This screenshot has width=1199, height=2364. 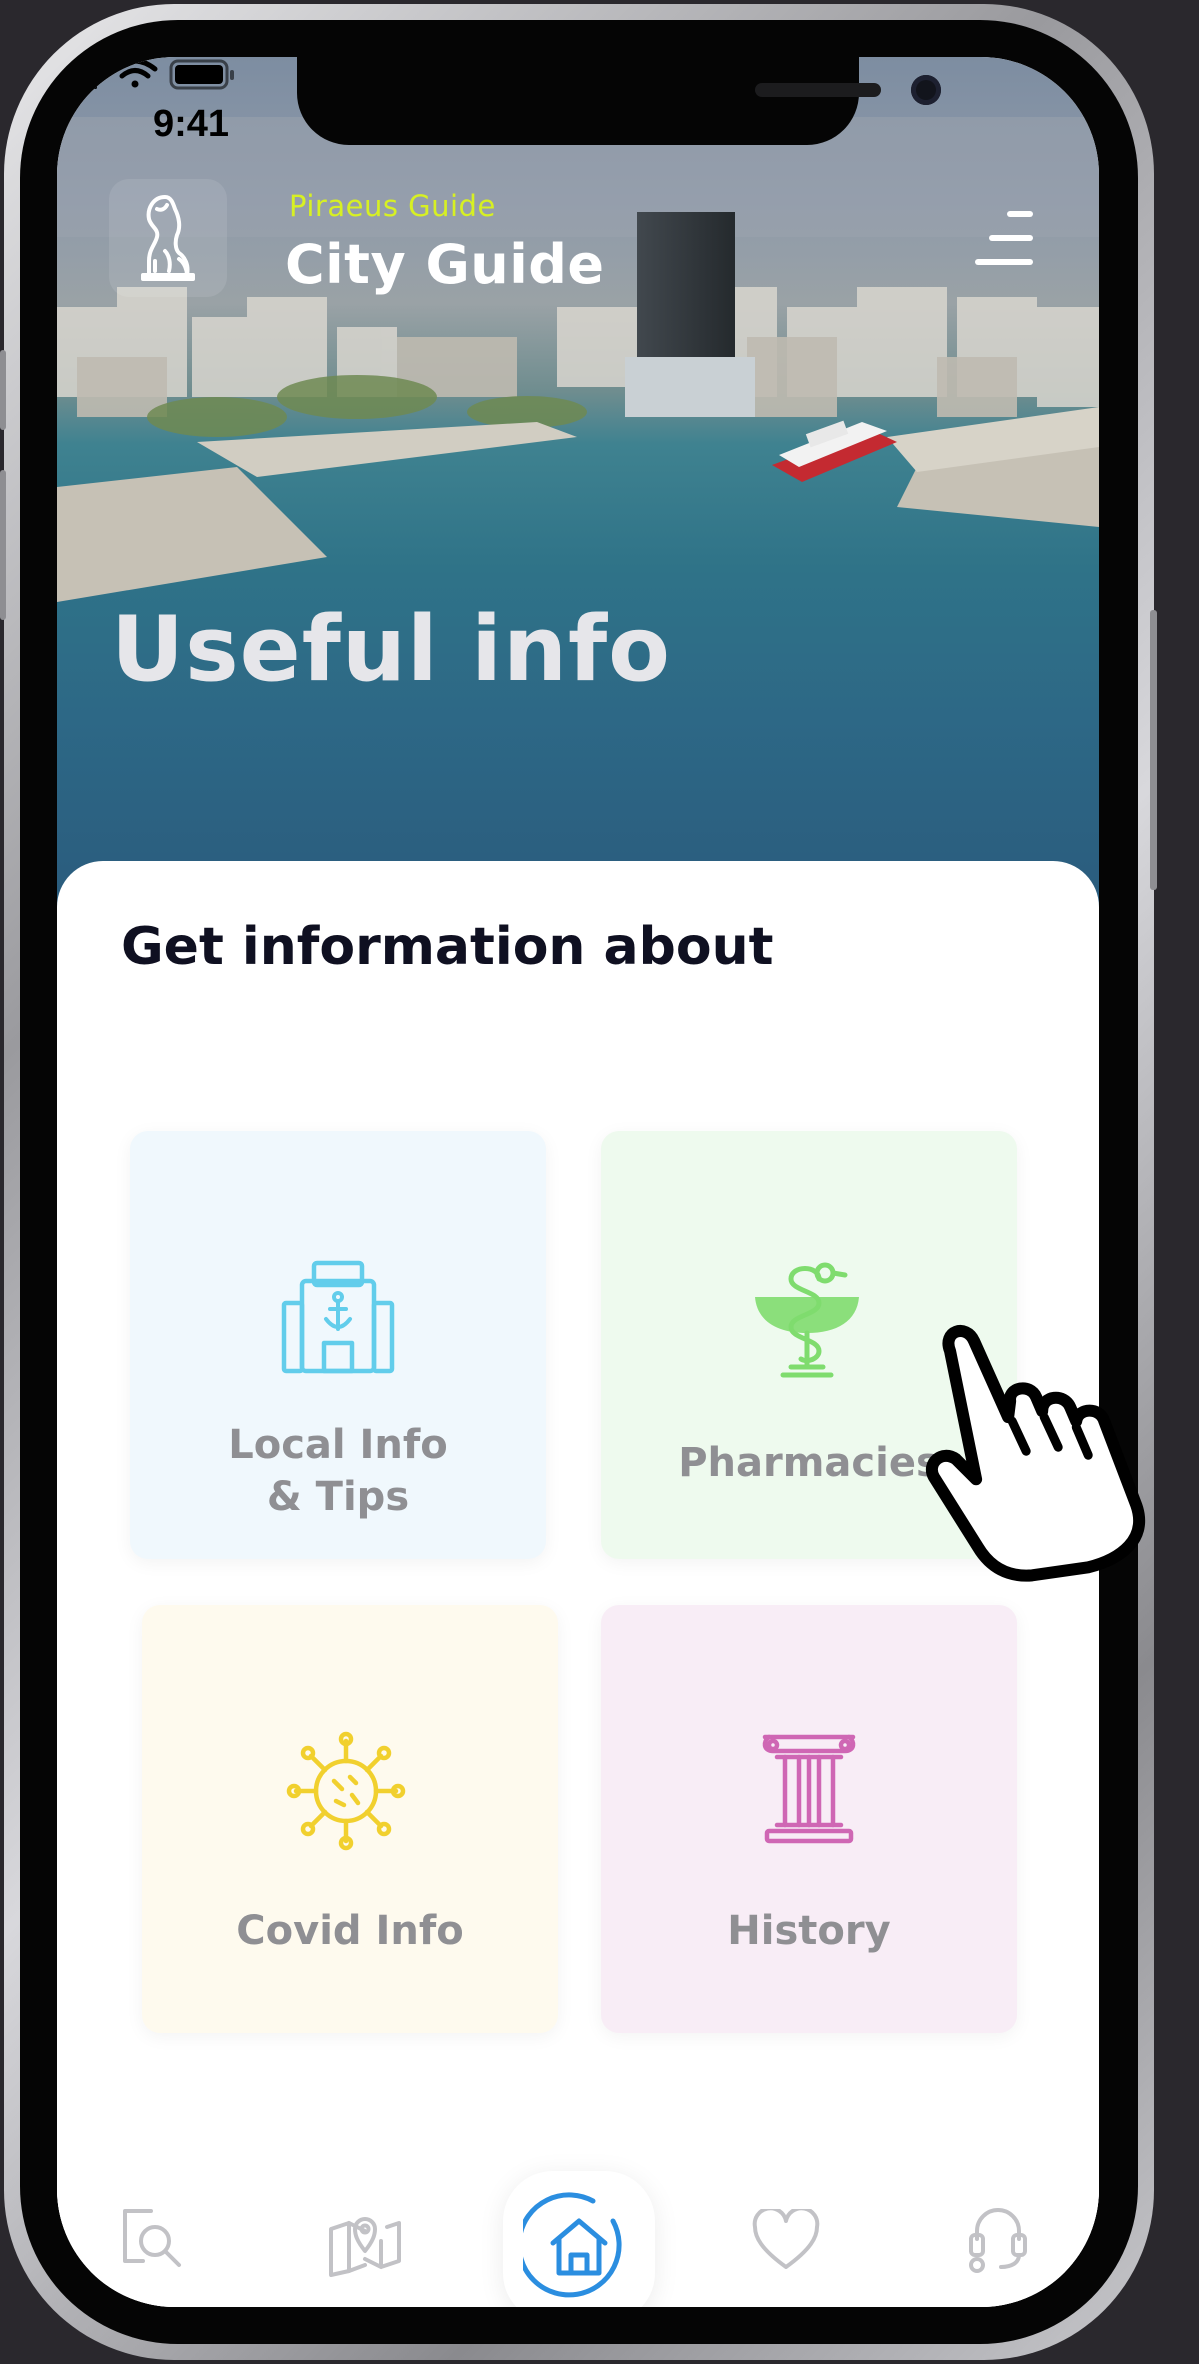 I want to click on bottom-tab-bar, so click(x=578, y=2209).